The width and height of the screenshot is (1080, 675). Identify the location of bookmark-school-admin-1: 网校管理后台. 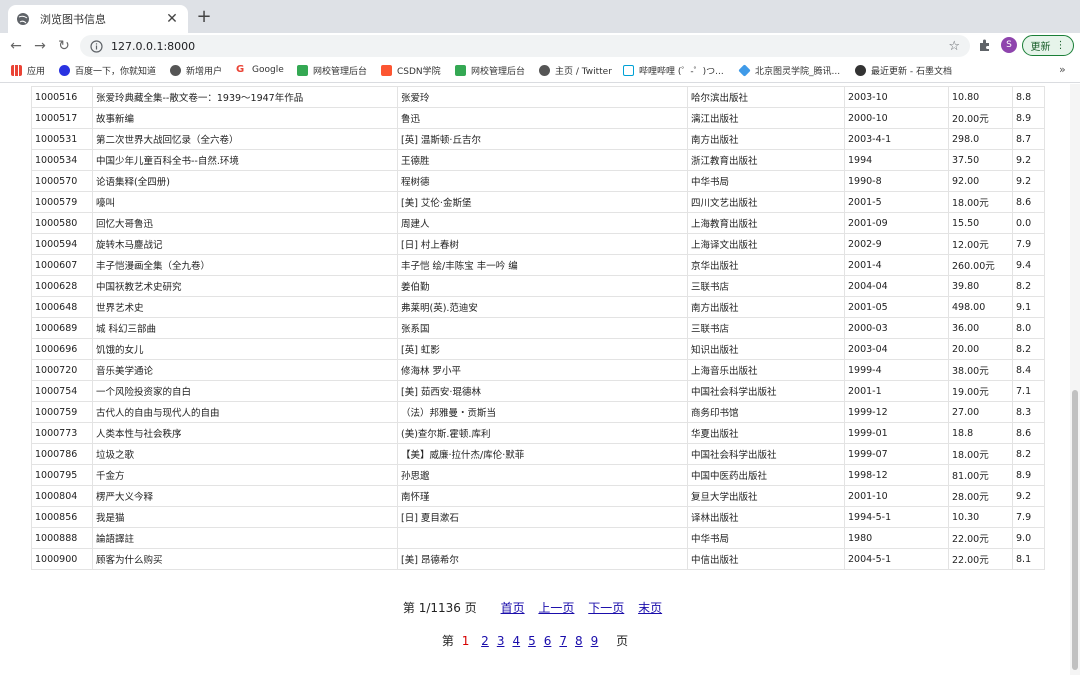
(332, 70).